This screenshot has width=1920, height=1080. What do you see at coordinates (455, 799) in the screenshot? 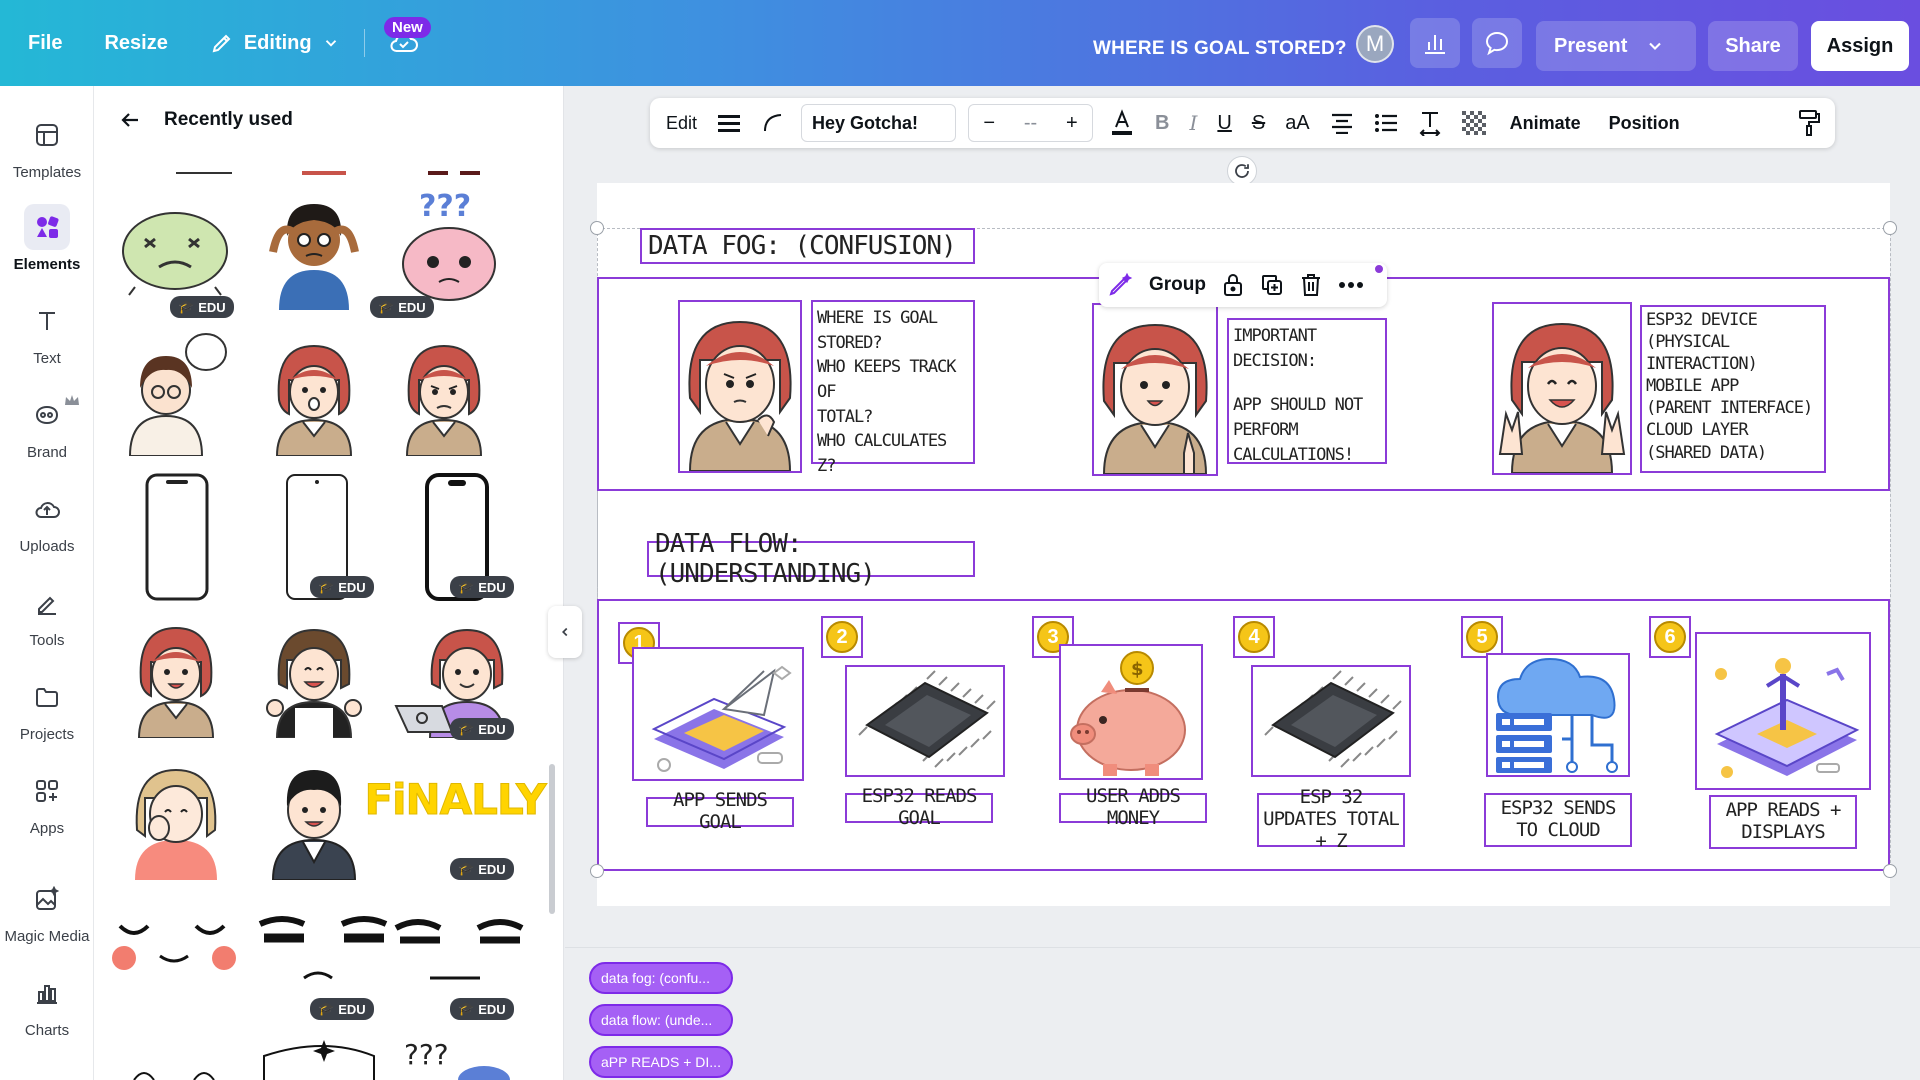
I see `element-finally-text: FiNALLY` at bounding box center [455, 799].